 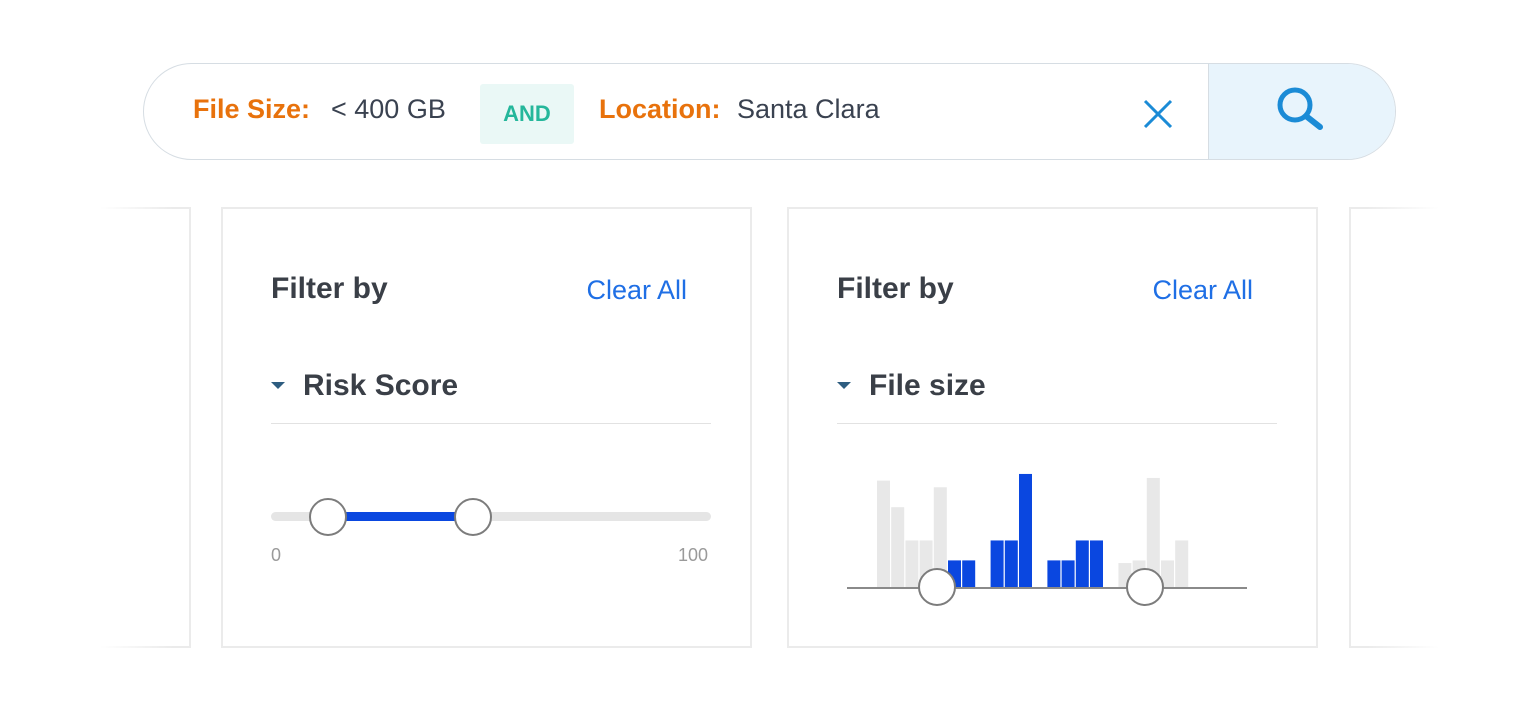 I want to click on previous-filter-card, so click(x=145, y=427).